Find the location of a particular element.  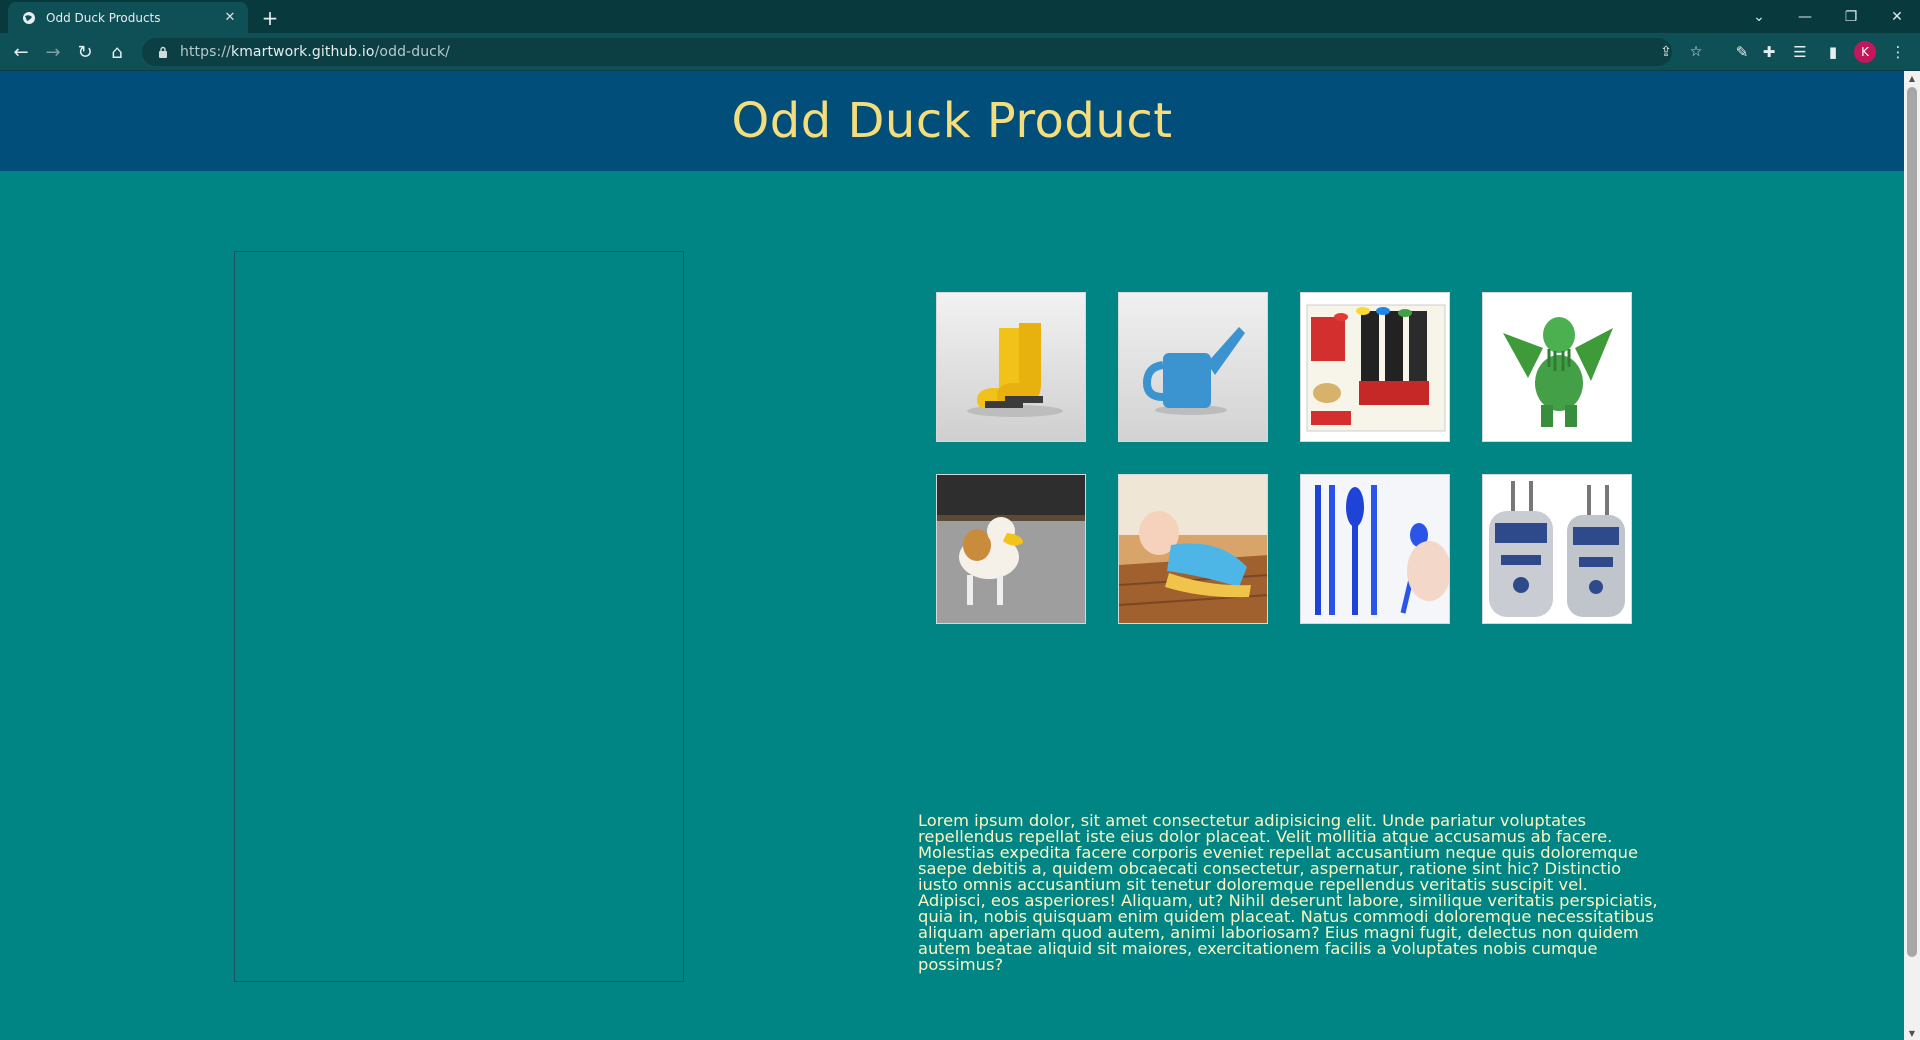

page-header: Odd Duck Product is located at coordinates (952, 121).